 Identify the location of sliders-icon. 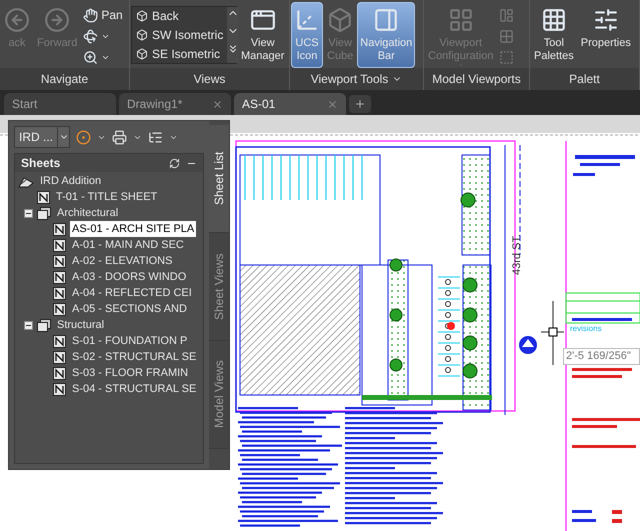
(605, 20).